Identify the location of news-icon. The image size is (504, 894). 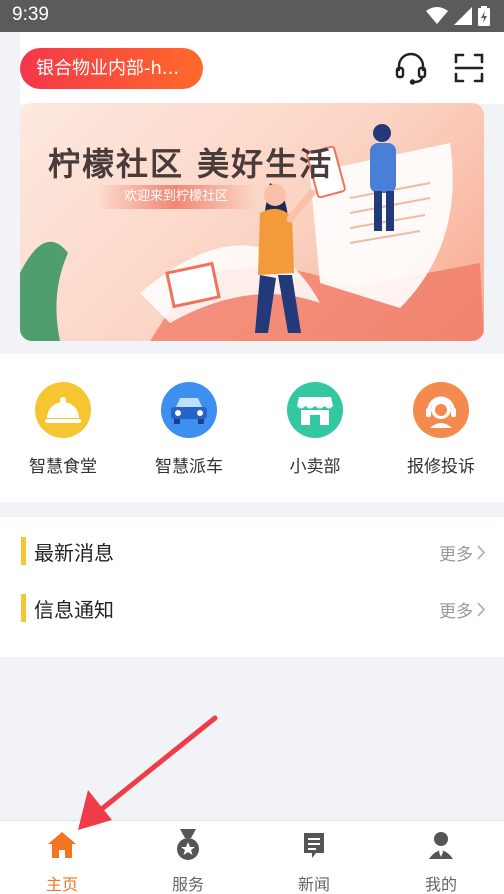
(314, 845).